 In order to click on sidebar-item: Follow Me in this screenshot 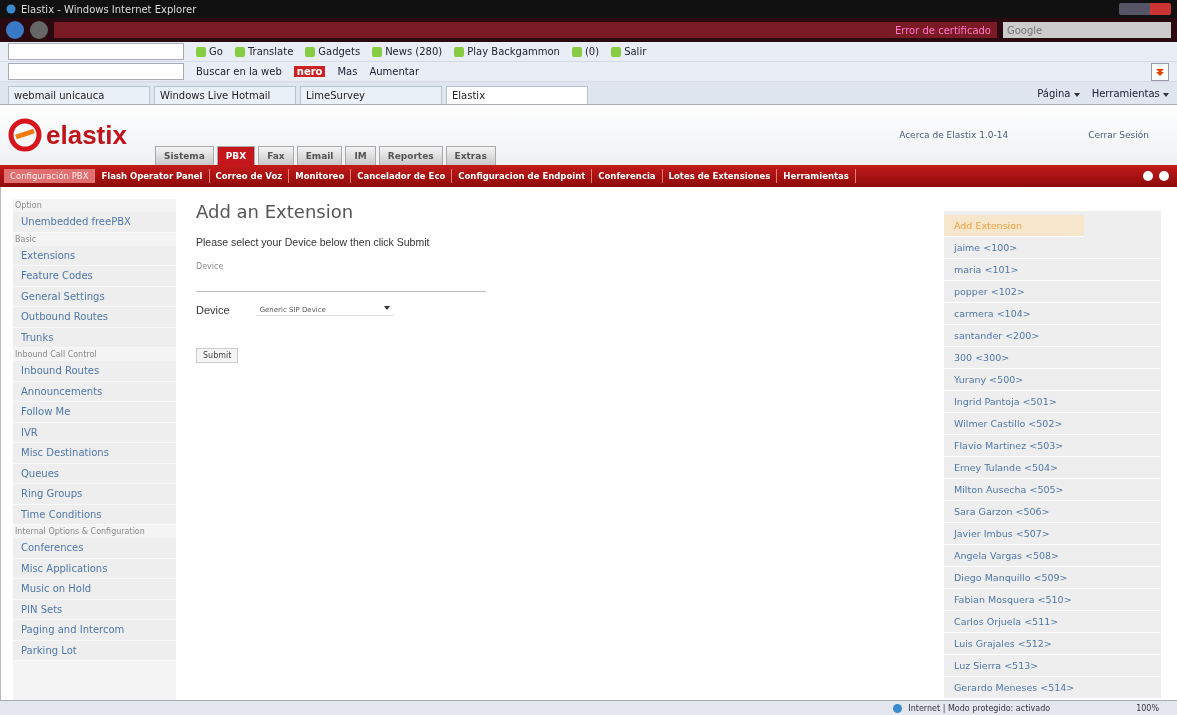, I will do `click(94, 412)`.